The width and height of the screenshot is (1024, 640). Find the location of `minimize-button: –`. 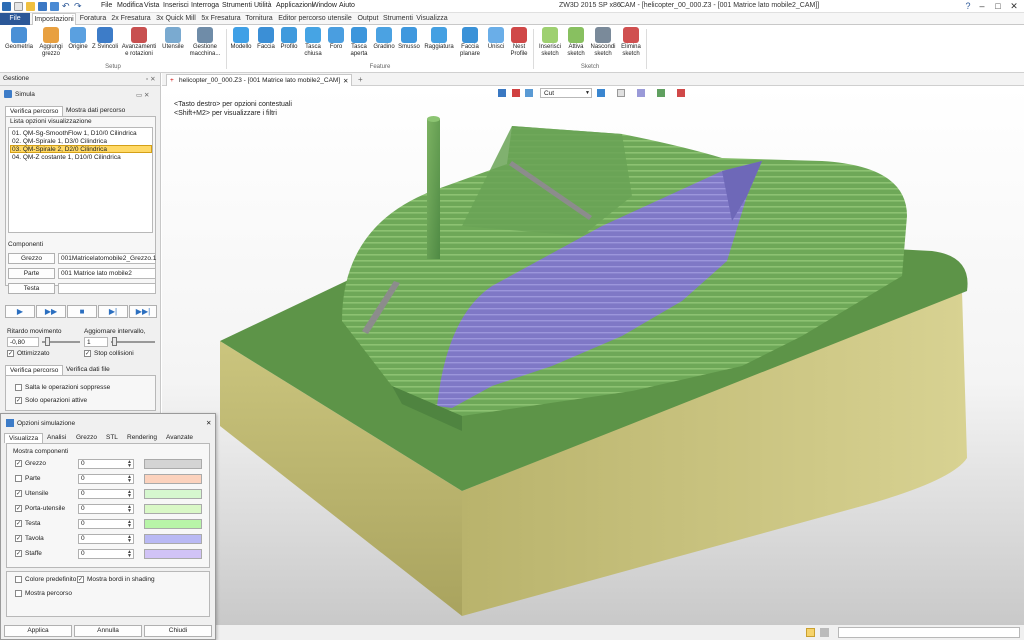

minimize-button: – is located at coordinates (982, 6).